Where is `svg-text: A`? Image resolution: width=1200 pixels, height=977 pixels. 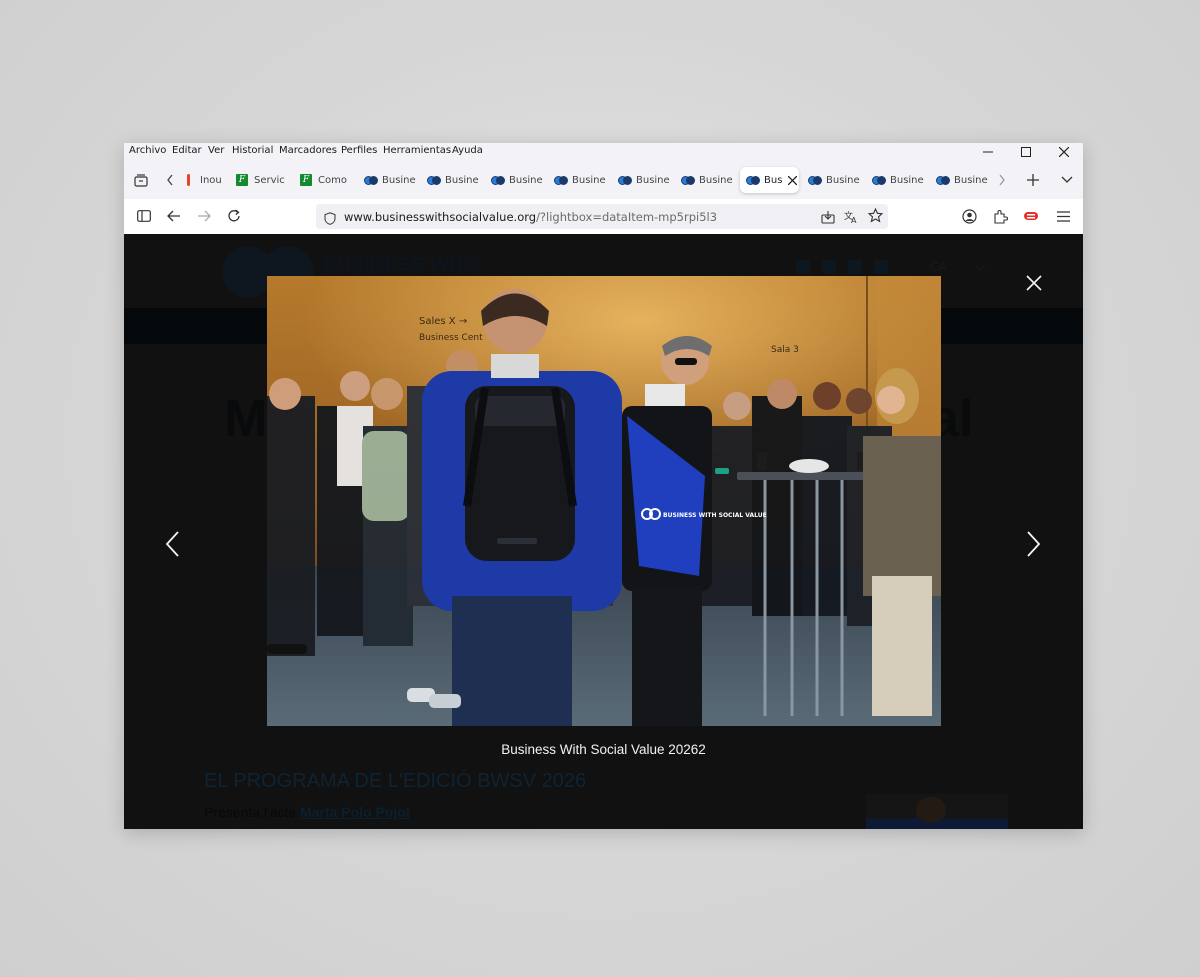
svg-text: A is located at coordinates (854, 220).